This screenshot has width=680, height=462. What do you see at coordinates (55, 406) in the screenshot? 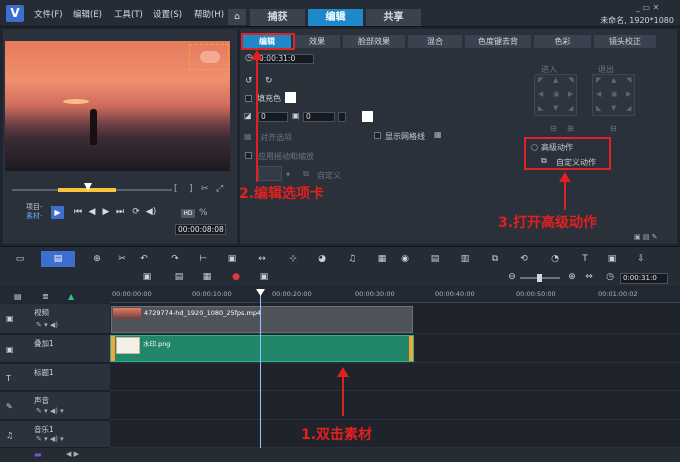
I see `track-header-voice: ✎ 声音 ✎ ▾ ◀) ▾` at bounding box center [55, 406].